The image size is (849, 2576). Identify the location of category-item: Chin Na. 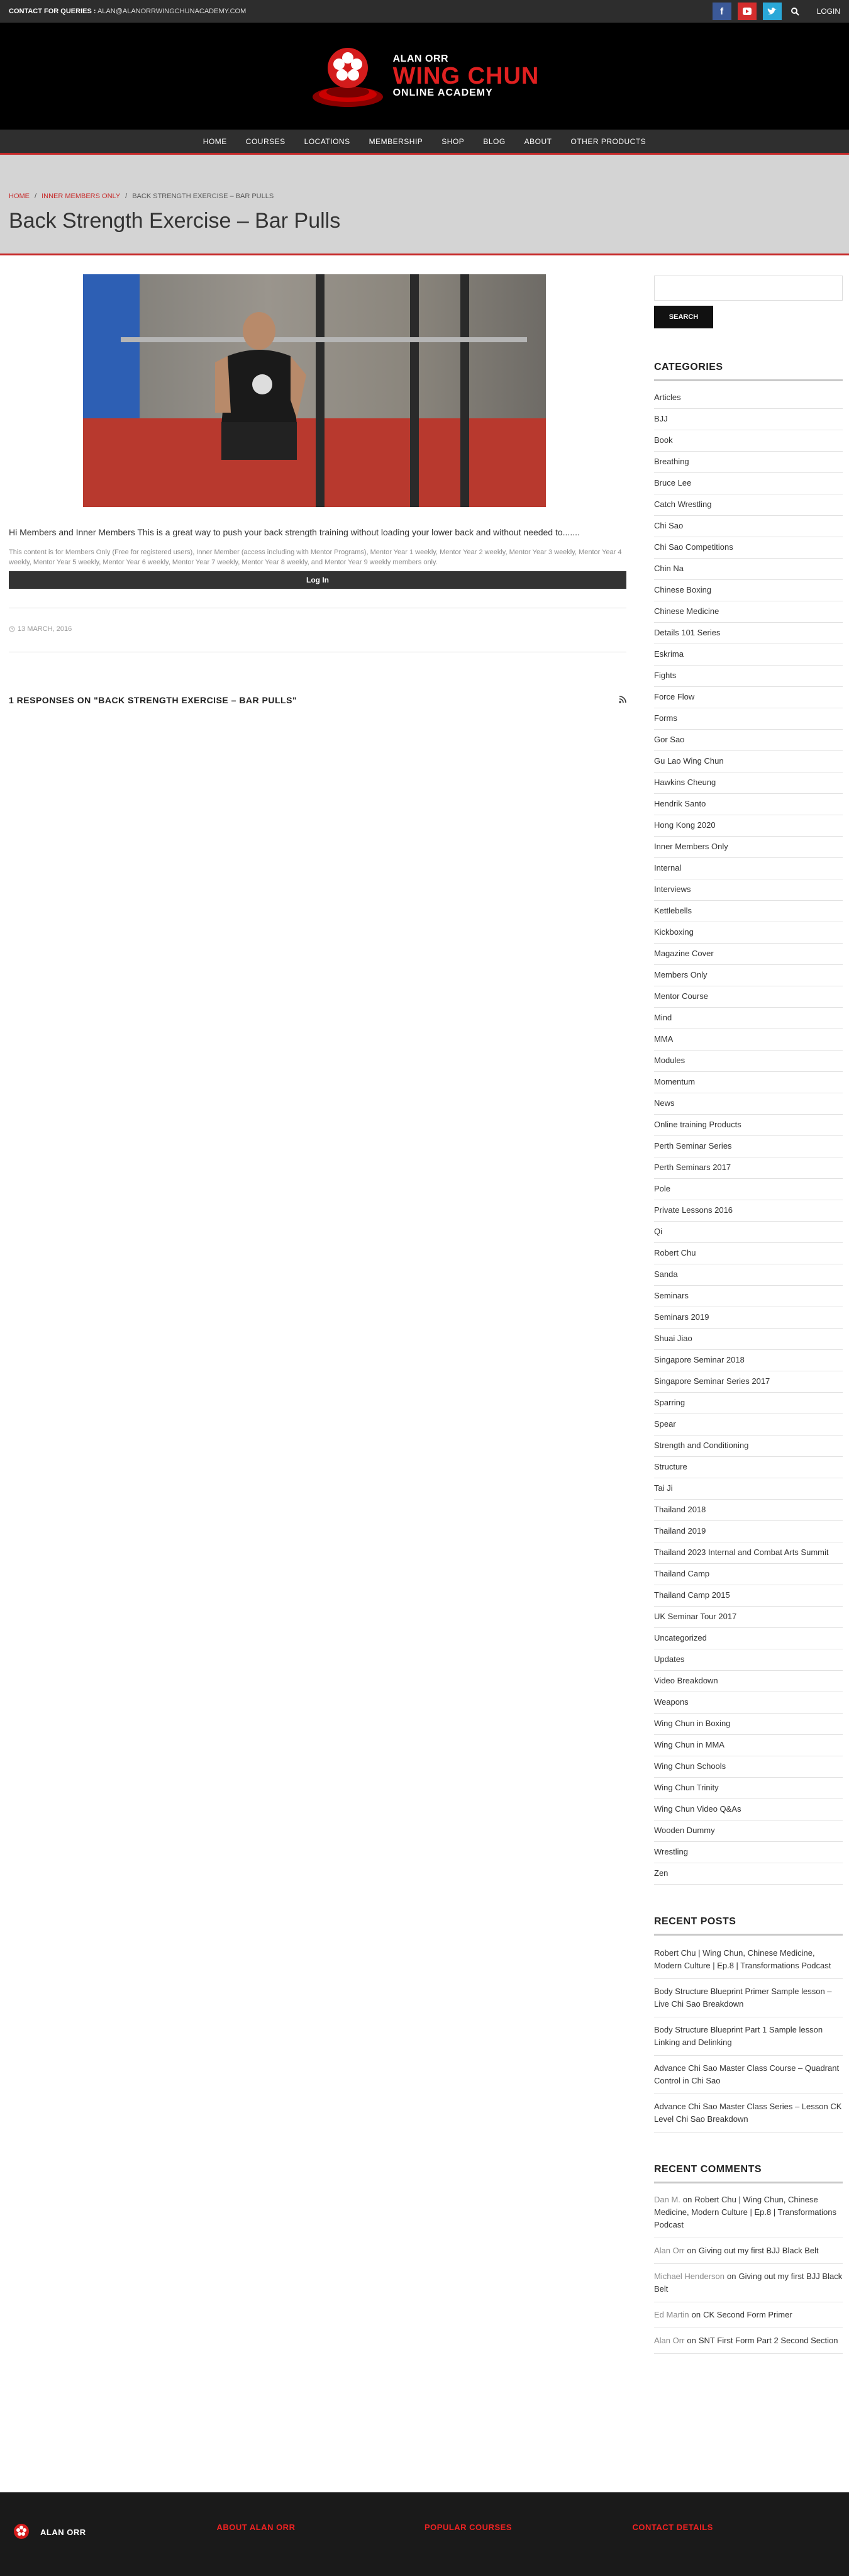
(749, 569).